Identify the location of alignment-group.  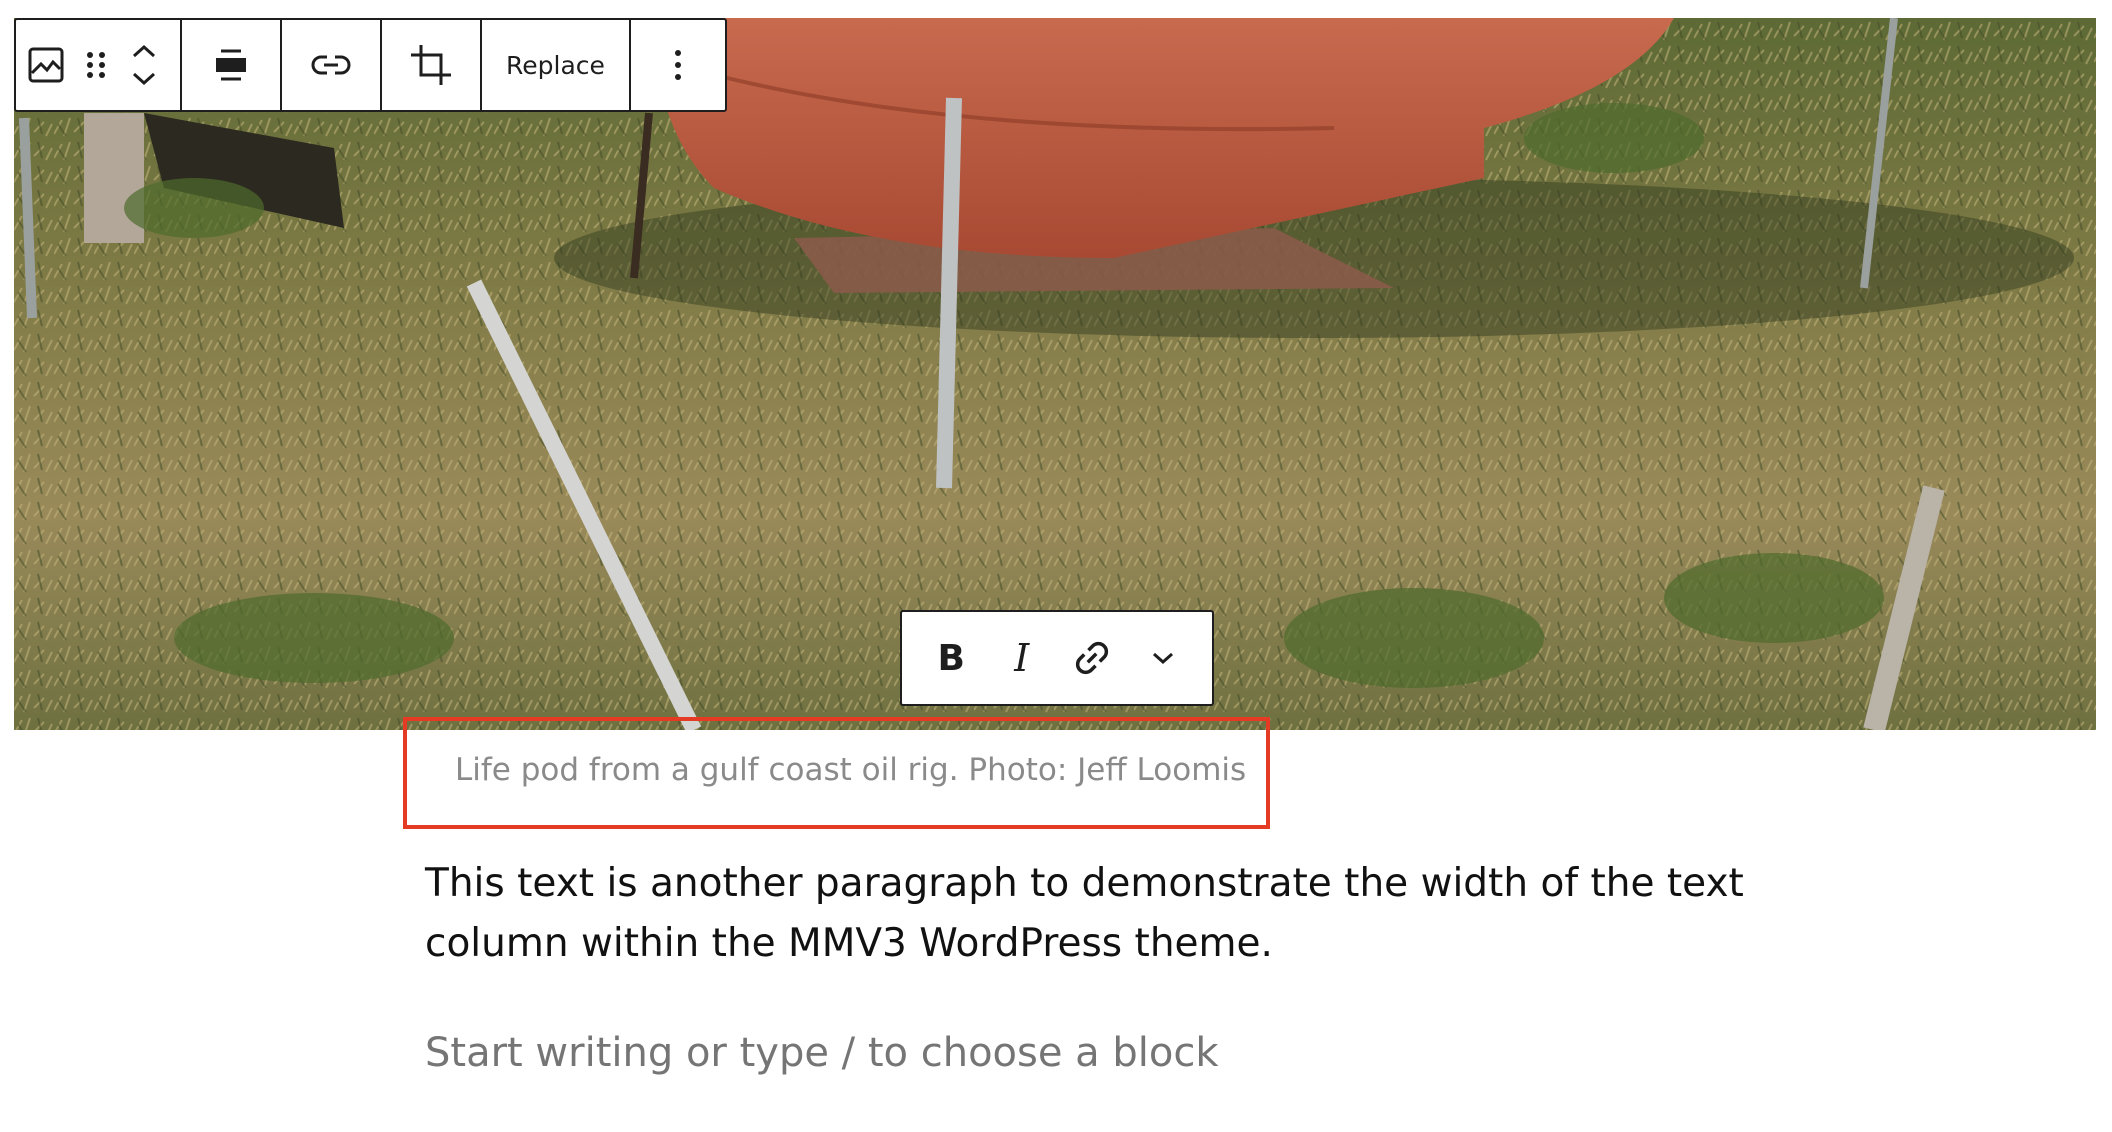
(232, 65).